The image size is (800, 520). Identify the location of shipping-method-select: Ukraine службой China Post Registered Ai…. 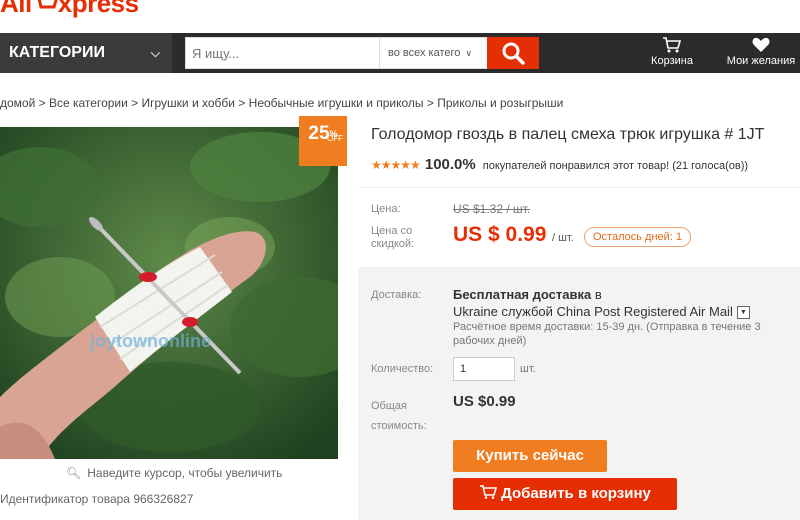
(601, 312).